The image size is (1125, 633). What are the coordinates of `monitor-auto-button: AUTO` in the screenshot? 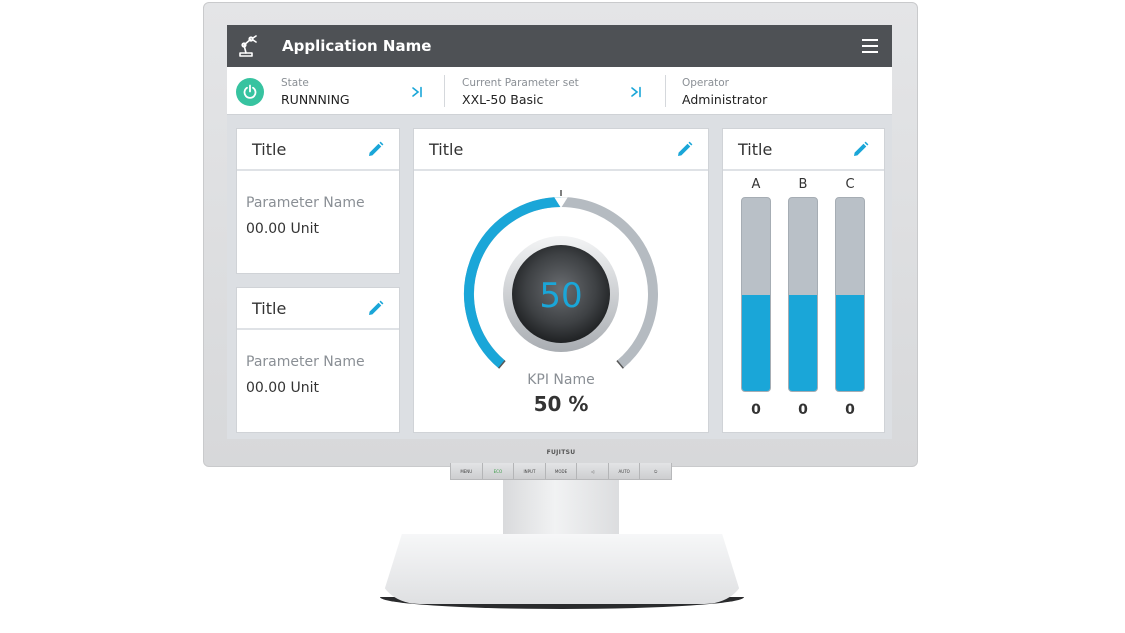 It's located at (624, 471).